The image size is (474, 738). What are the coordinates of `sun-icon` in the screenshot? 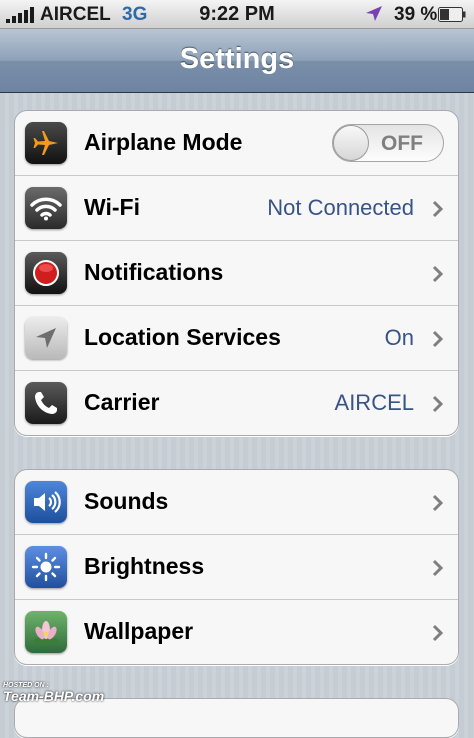 It's located at (46, 567).